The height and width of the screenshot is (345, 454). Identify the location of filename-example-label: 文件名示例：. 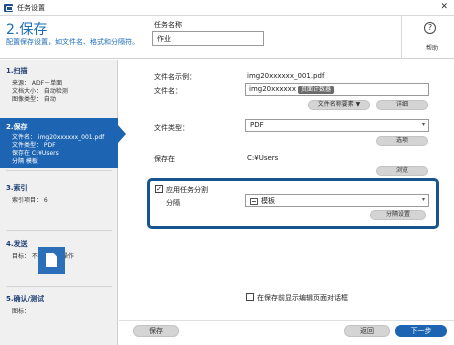
(175, 77).